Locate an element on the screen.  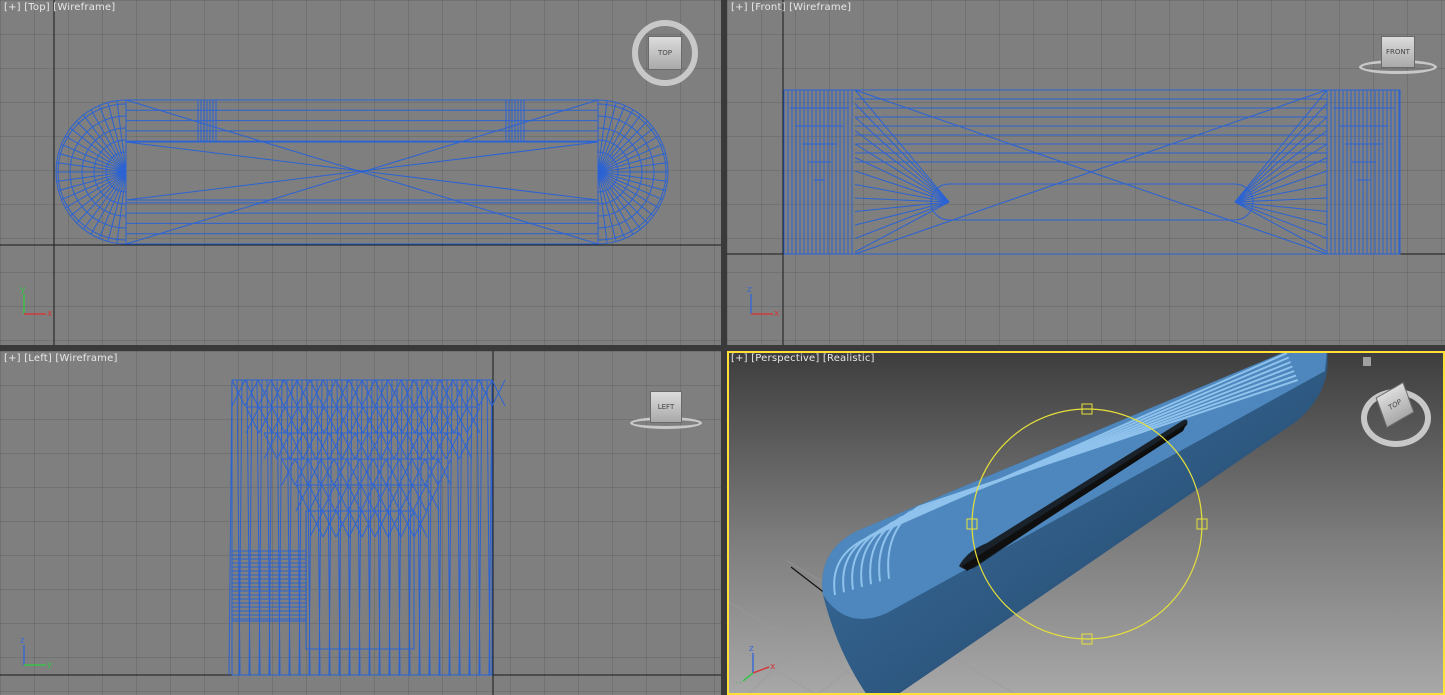
axis-tripod-icon: z x y is located at coordinates (755, 663).